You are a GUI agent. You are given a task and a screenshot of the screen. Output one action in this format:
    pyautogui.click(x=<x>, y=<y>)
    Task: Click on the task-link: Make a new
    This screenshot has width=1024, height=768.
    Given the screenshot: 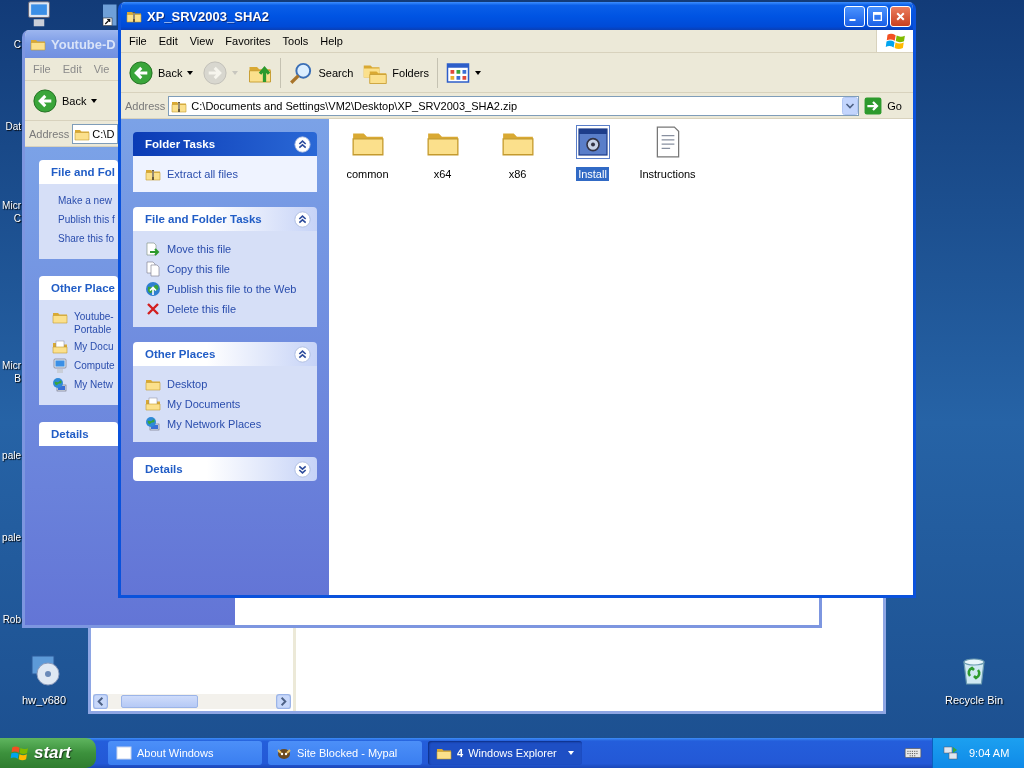 What is the action you would take?
    pyautogui.click(x=85, y=200)
    